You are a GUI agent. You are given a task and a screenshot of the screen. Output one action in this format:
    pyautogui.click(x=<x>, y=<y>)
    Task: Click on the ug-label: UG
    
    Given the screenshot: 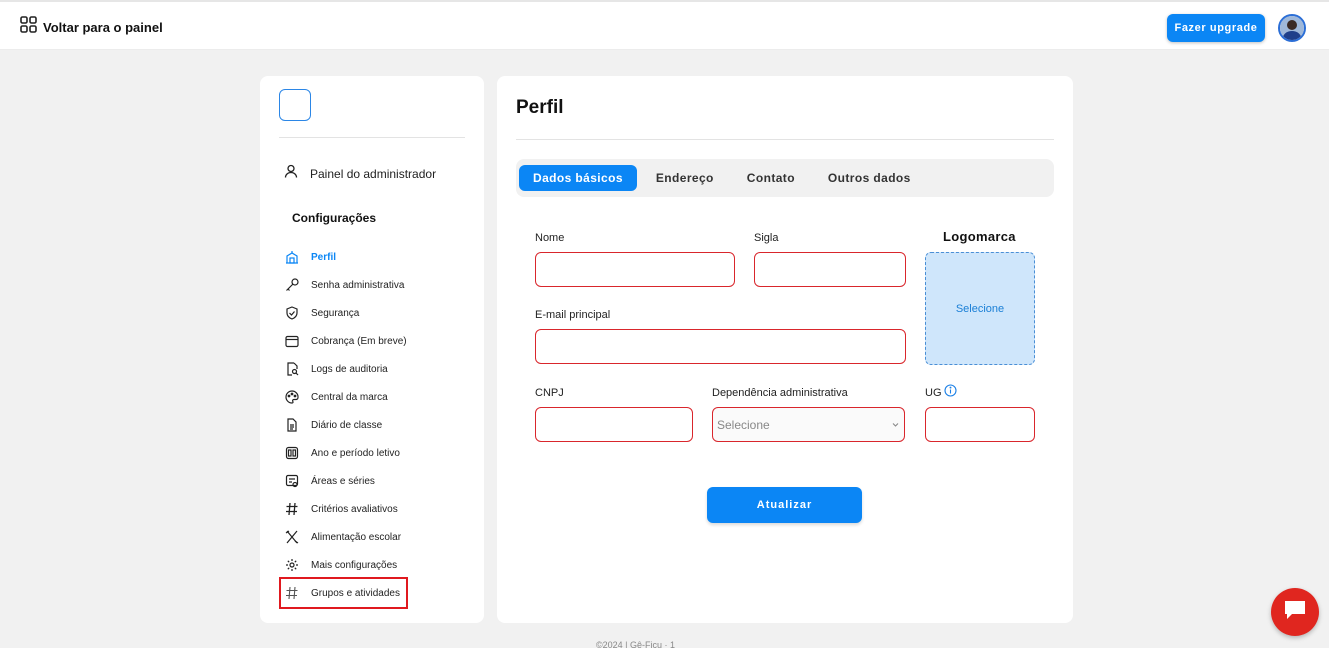 What is the action you would take?
    pyautogui.click(x=933, y=393)
    